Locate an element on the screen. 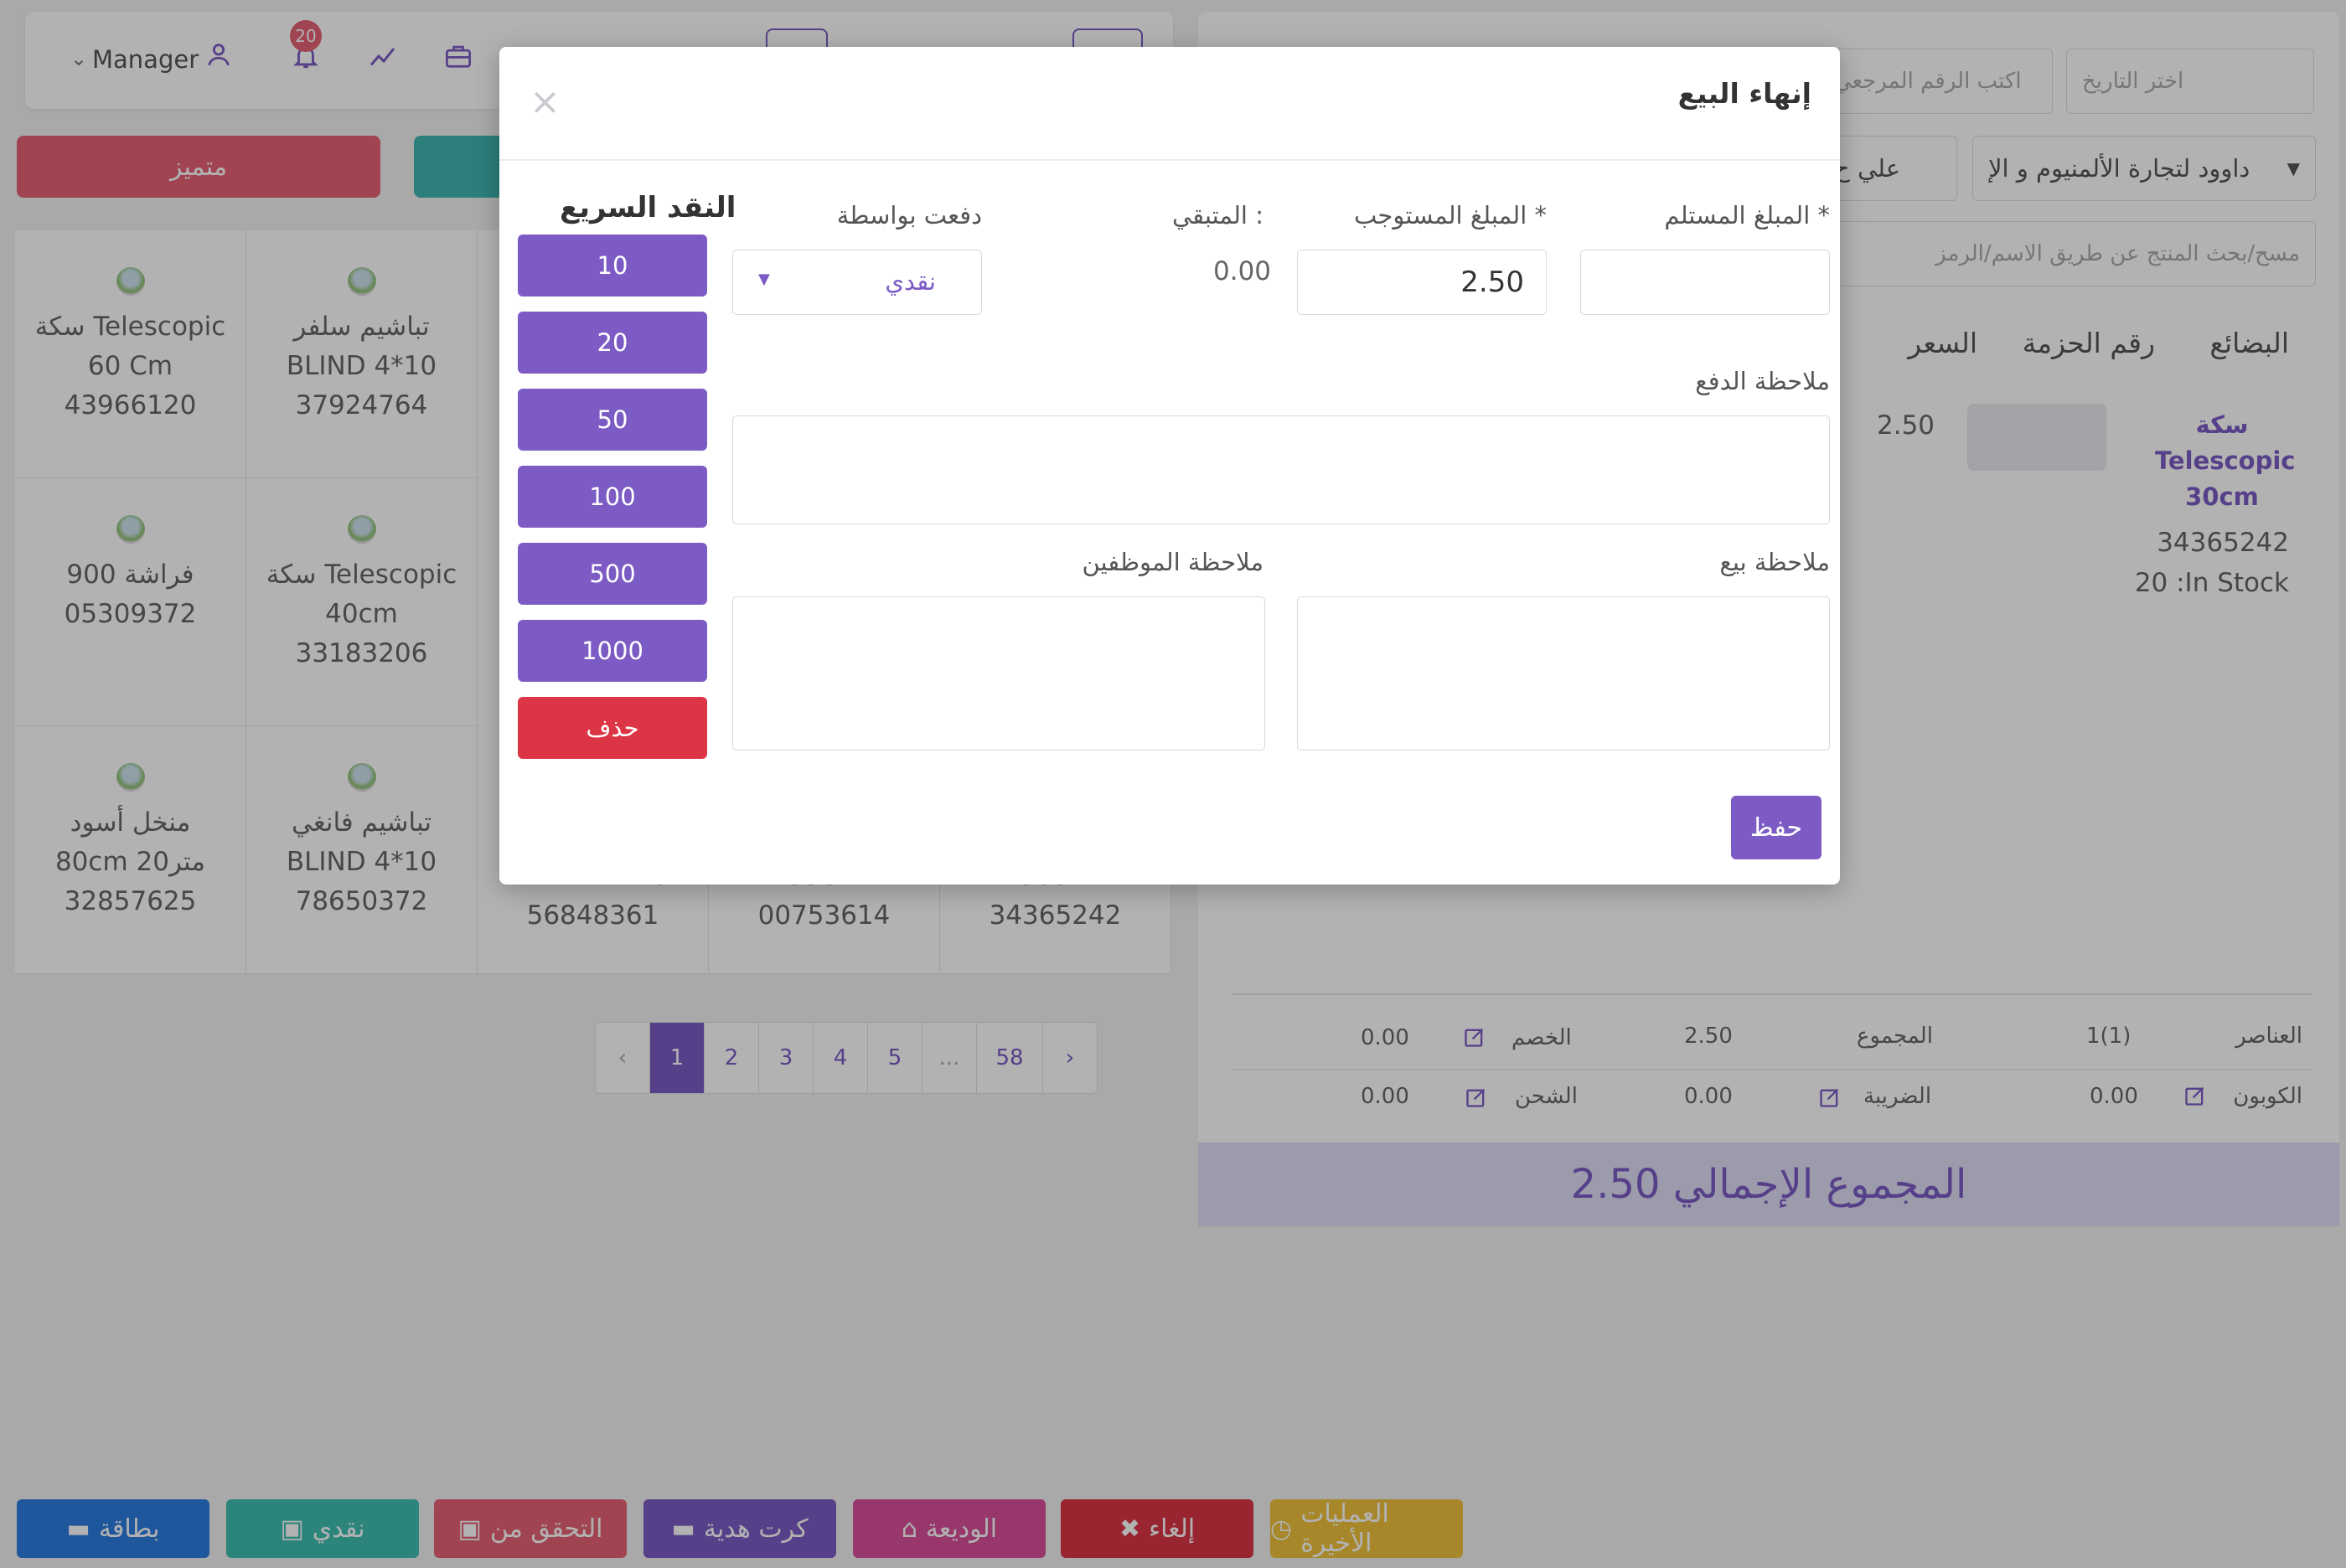 Image resolution: width=2346 pixels, height=1568 pixels. remaining-label: المتبقي : is located at coordinates (1217, 216).